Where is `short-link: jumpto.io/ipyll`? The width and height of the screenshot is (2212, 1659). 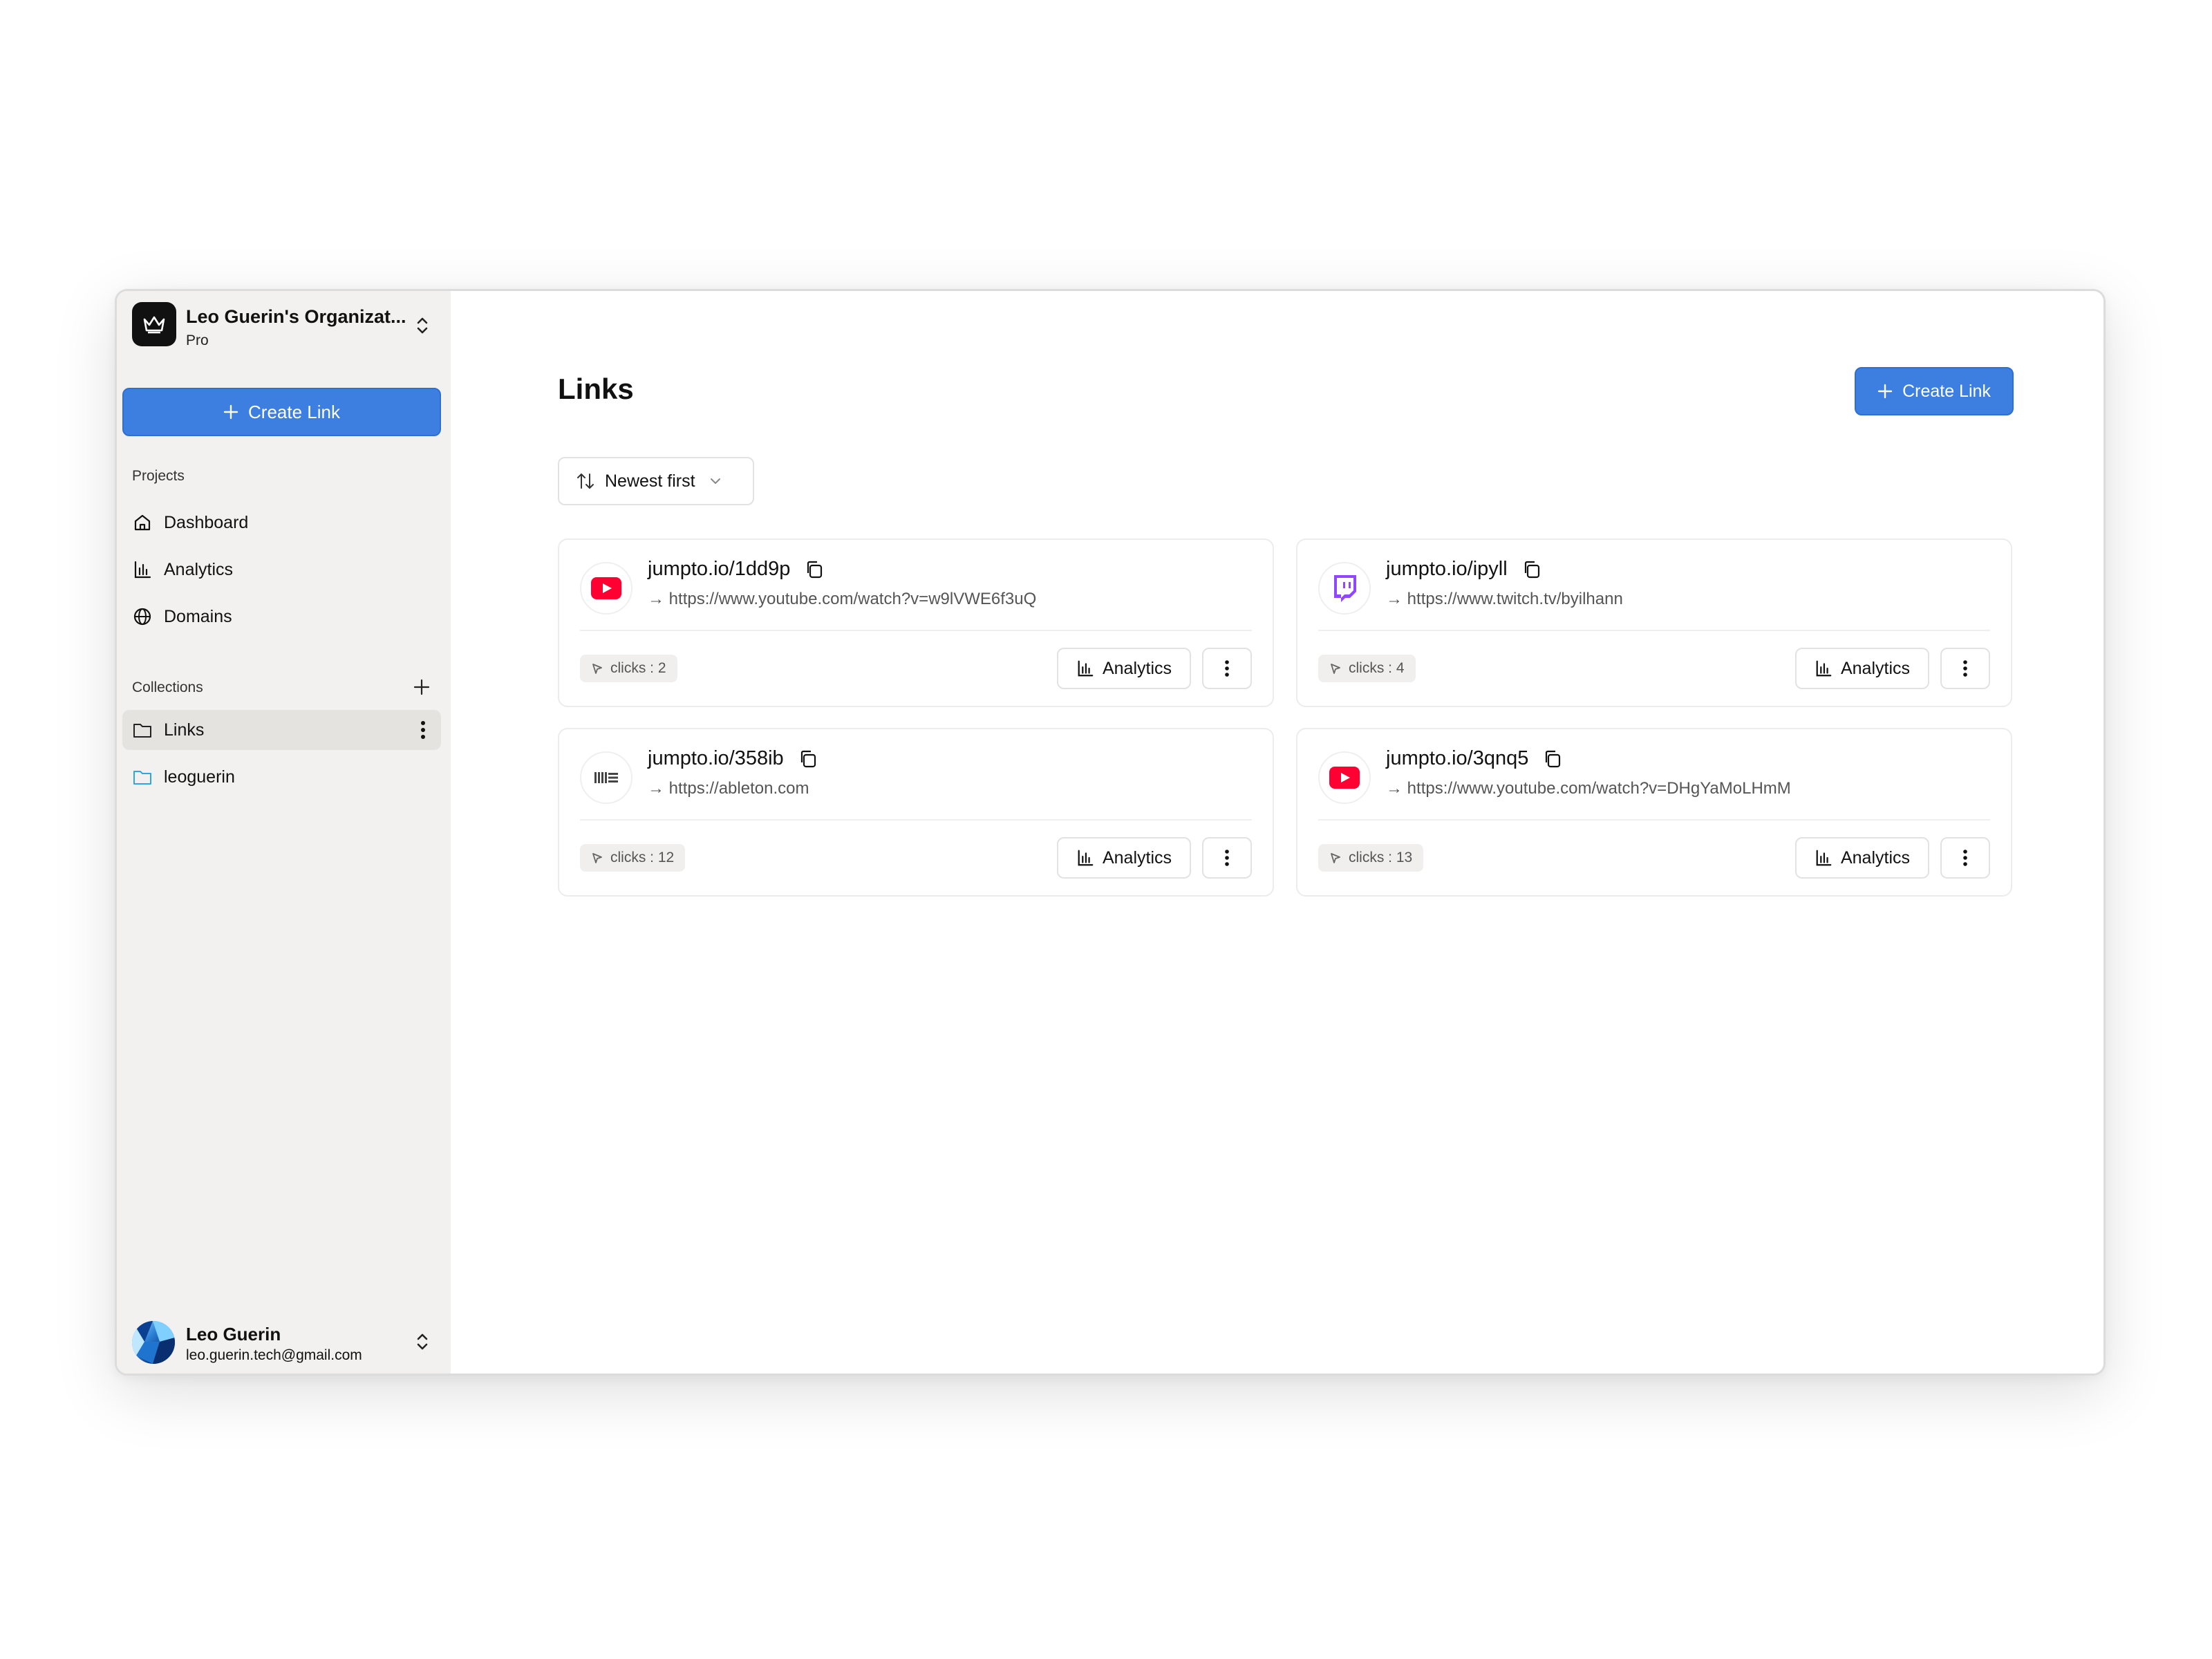 short-link: jumpto.io/ipyll is located at coordinates (1464, 569).